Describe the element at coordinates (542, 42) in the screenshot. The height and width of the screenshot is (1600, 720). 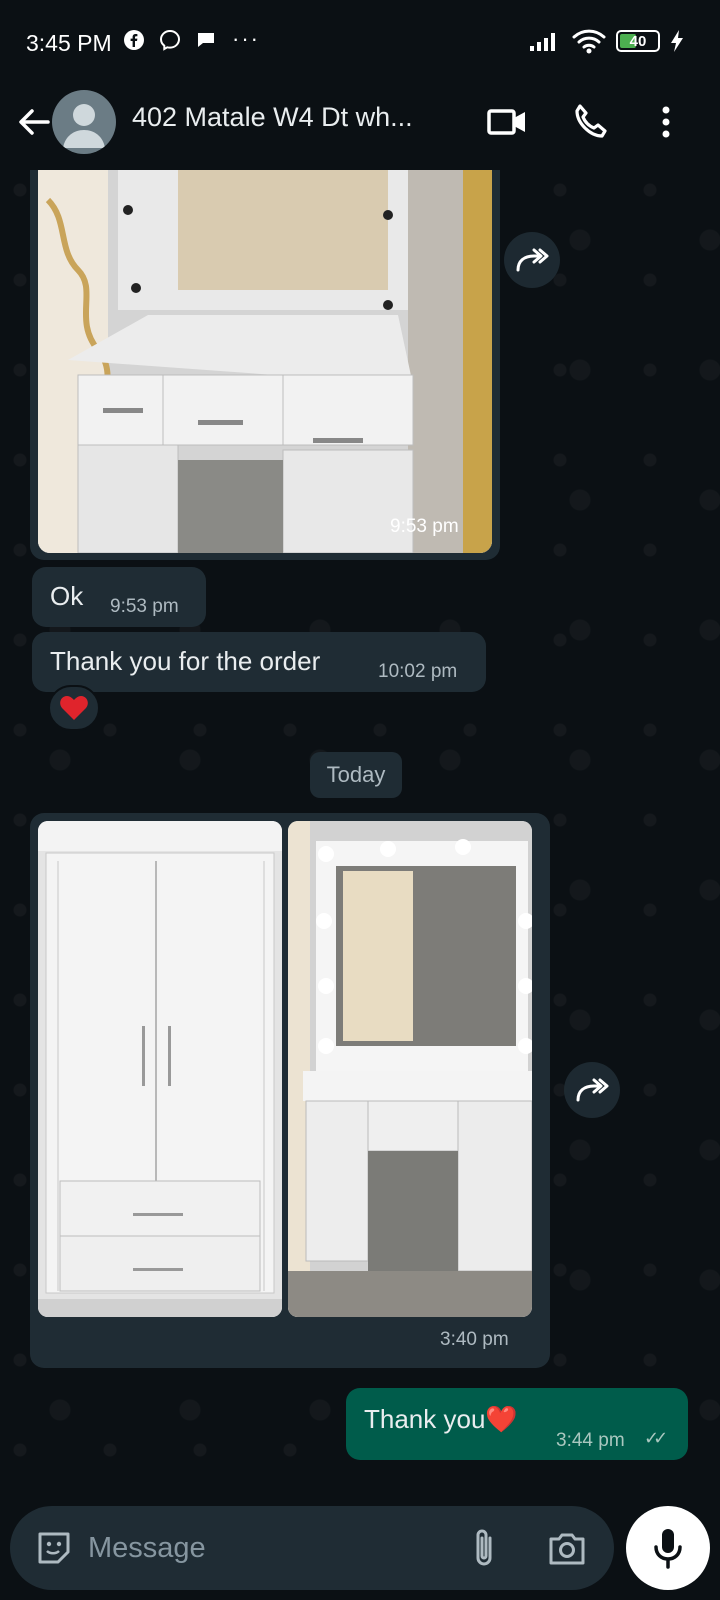
I see `signal-icon` at that location.